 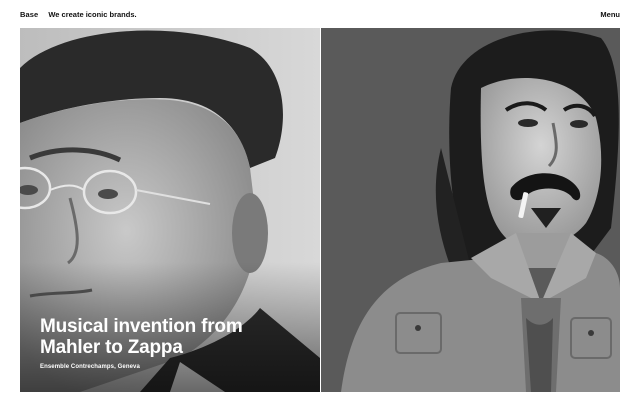 What do you see at coordinates (320, 14) in the screenshot?
I see `top-bar: Base We create iconic brands. Menu` at bounding box center [320, 14].